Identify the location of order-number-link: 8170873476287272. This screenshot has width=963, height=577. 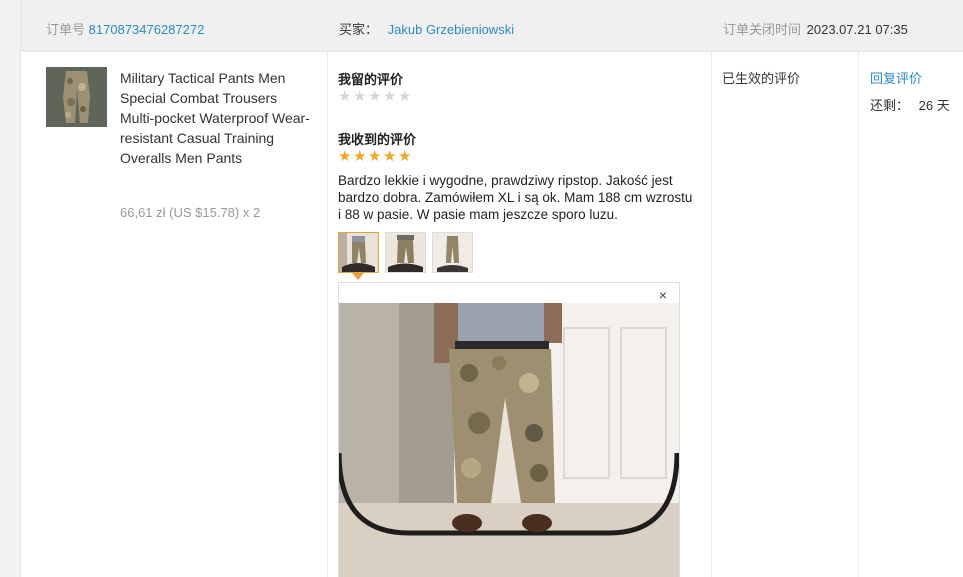
(147, 29).